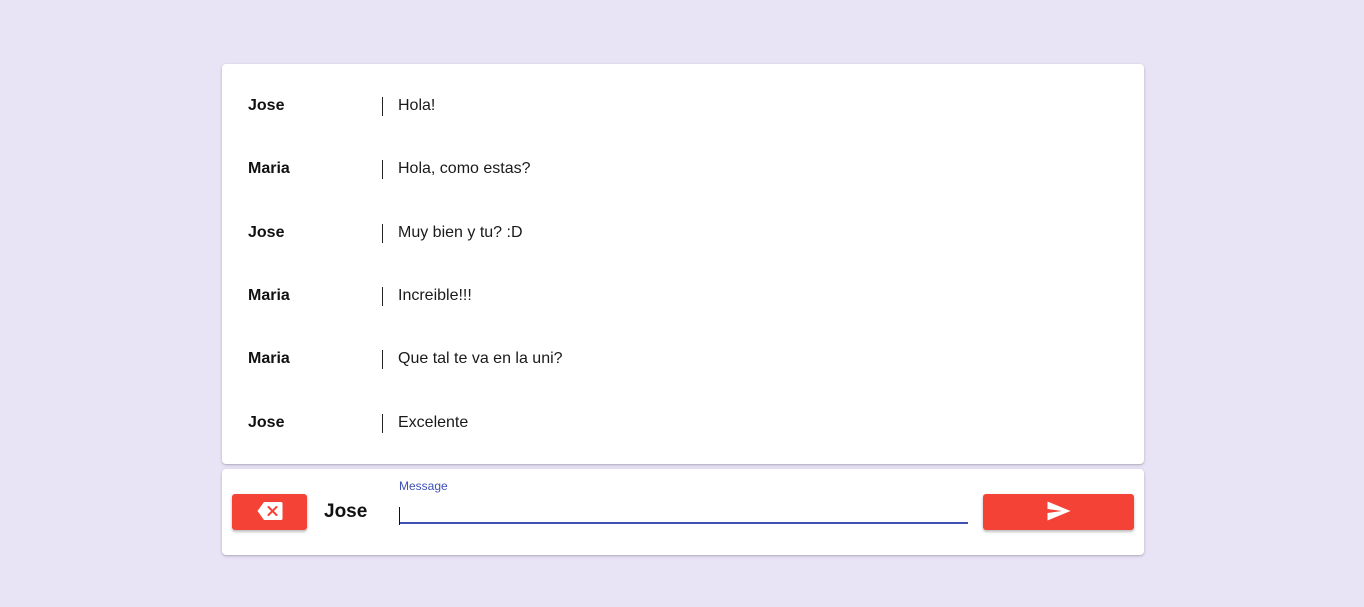 The image size is (1364, 607). I want to click on message-composer: Jose Message, so click(683, 512).